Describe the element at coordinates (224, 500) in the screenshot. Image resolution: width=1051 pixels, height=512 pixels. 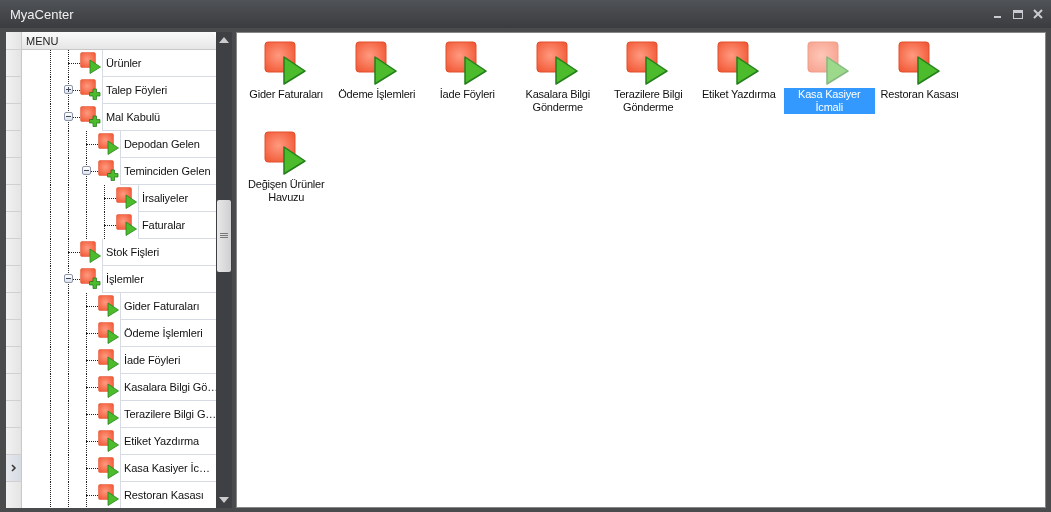
I see `scroll-down-icon` at that location.